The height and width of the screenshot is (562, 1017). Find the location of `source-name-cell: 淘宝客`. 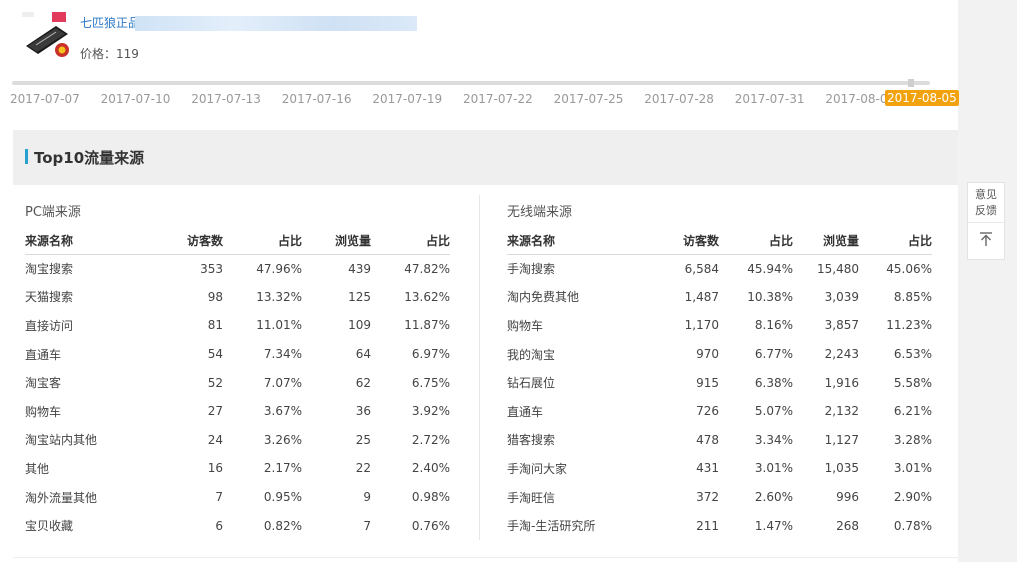

source-name-cell: 淘宝客 is located at coordinates (43, 383).